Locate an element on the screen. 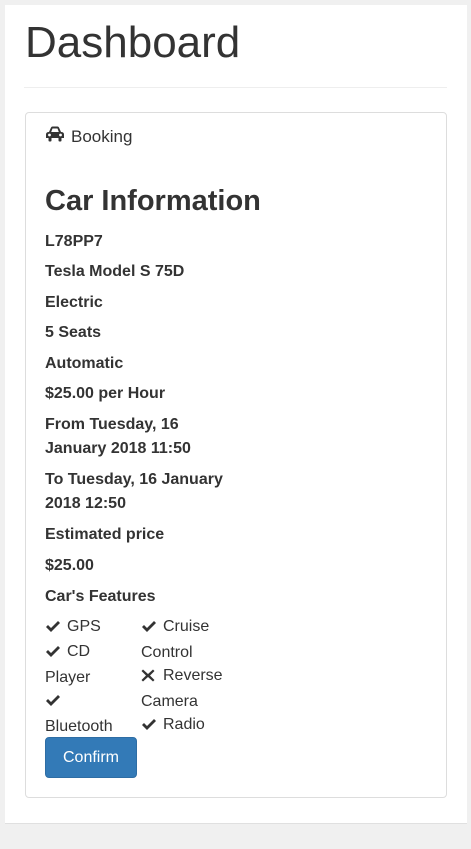 This screenshot has width=471, height=849. feature-label-cont: Control is located at coordinates (167, 652).